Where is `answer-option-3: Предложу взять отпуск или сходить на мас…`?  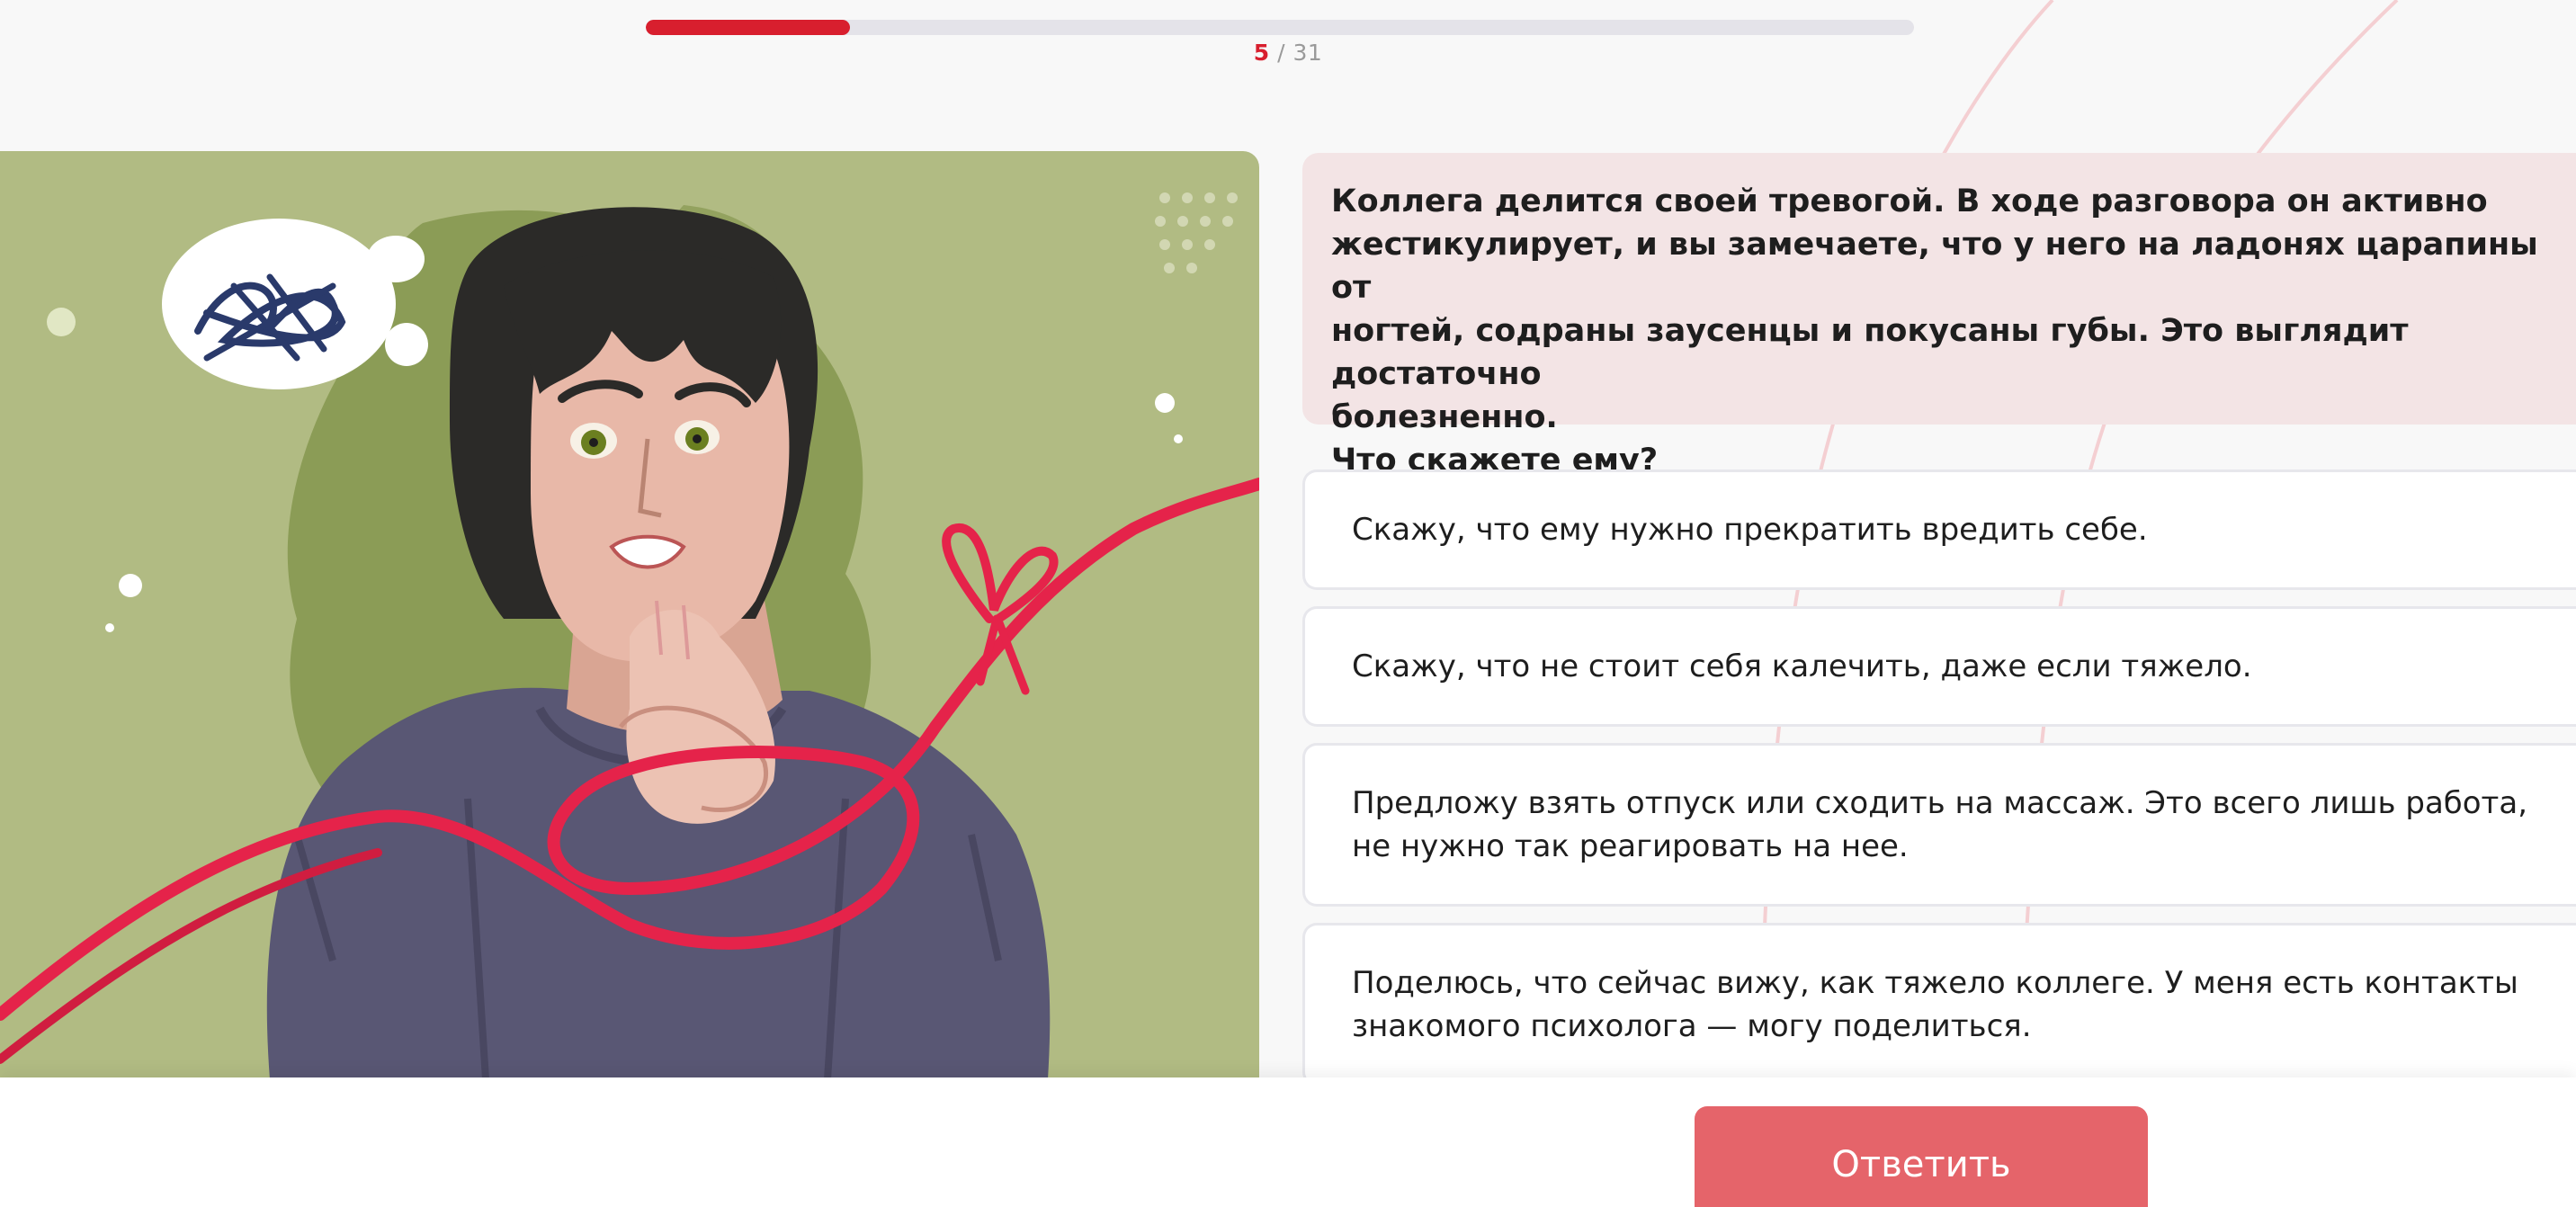 answer-option-3: Предложу взять отпуск или сходить на мас… is located at coordinates (1939, 825).